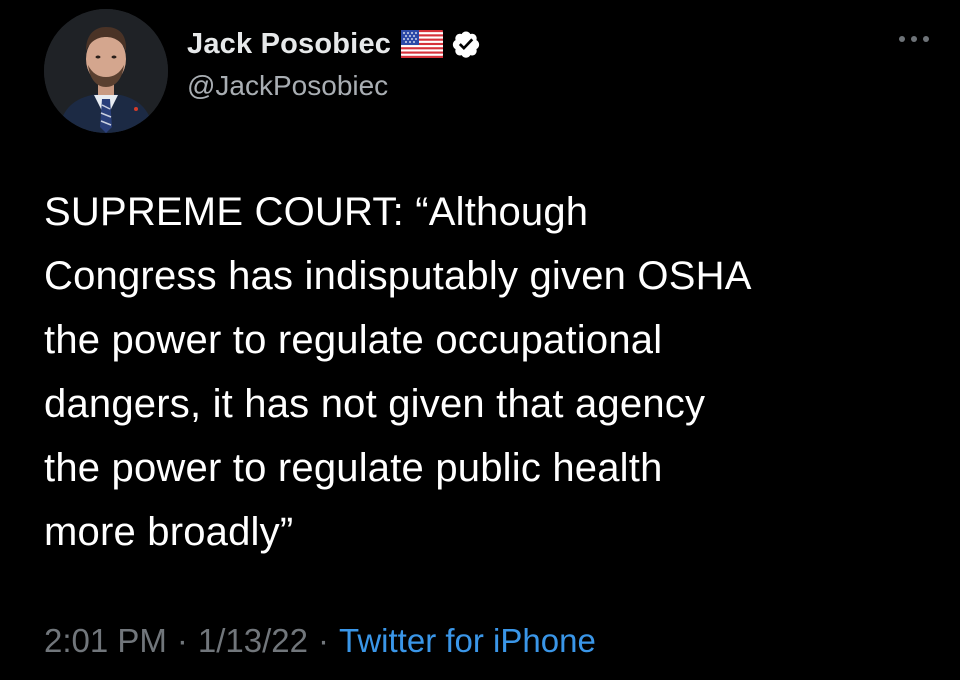  I want to click on tweet-date: 1/13/22, so click(253, 640).